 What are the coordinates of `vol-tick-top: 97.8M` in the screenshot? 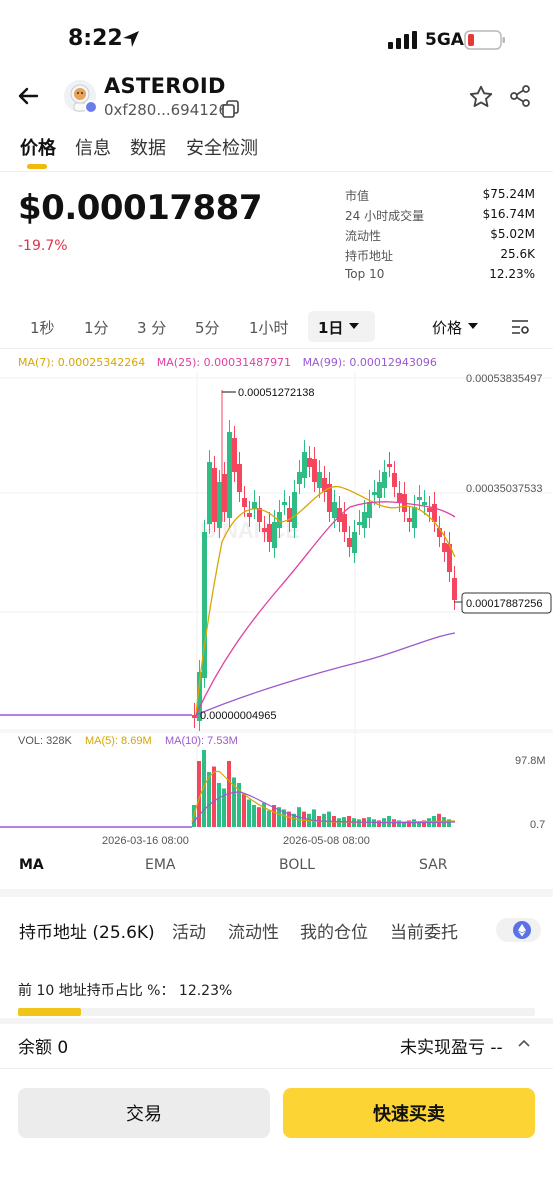 It's located at (530, 761).